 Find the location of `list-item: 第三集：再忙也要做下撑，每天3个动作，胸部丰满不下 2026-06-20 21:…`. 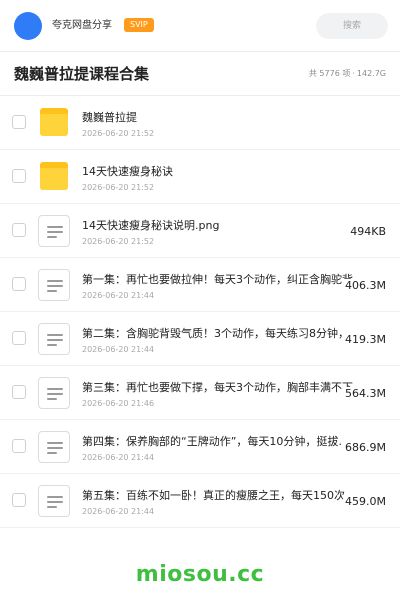

list-item: 第三集：再忙也要做下撑，每天3个动作，胸部丰满不下 2026-06-20 21:… is located at coordinates (200, 393).